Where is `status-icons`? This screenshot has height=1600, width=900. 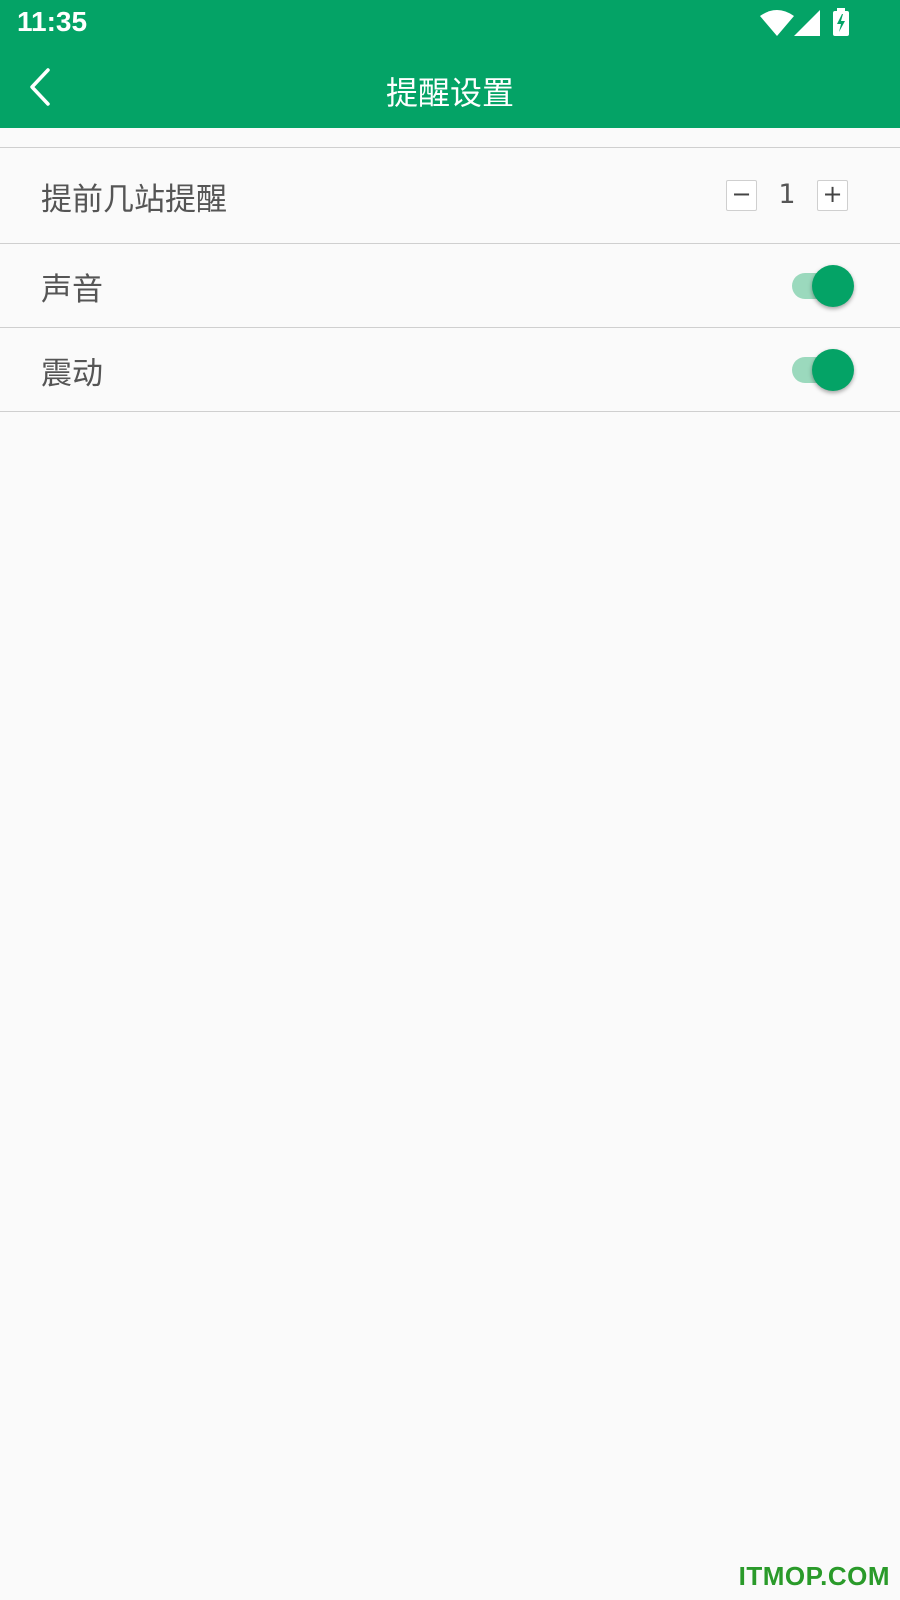 status-icons is located at coordinates (810, 23).